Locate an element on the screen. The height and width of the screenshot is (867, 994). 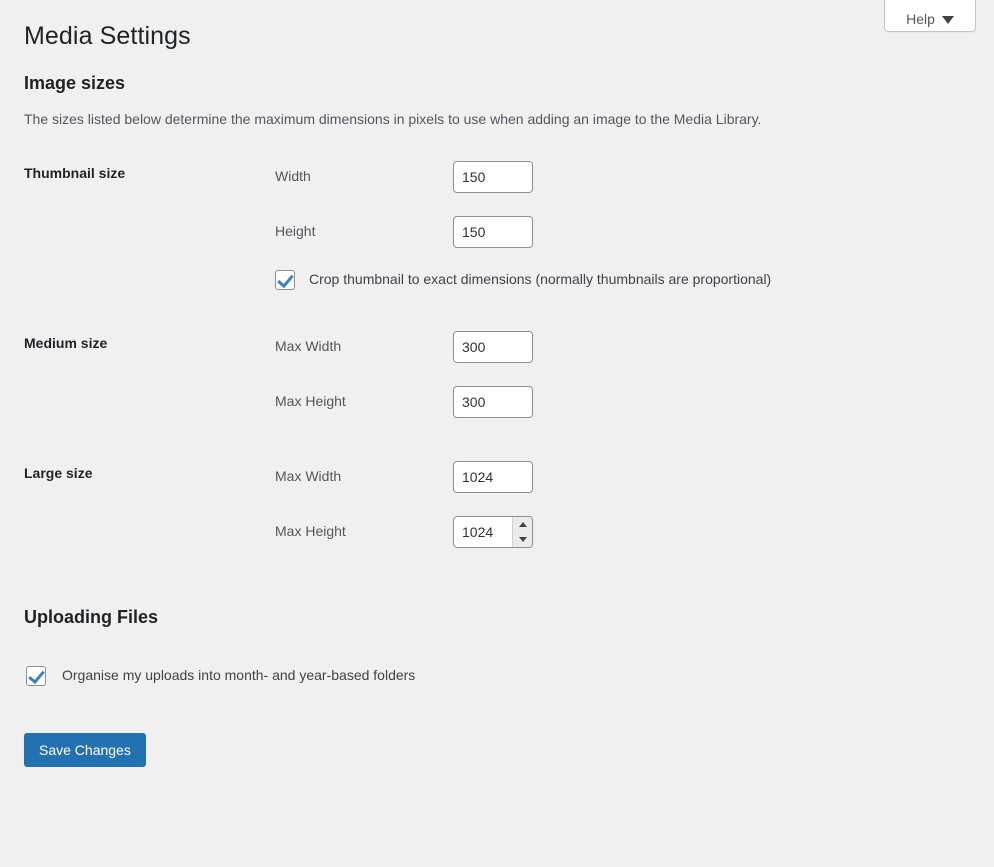
triangle-down-icon is located at coordinates (522, 540).